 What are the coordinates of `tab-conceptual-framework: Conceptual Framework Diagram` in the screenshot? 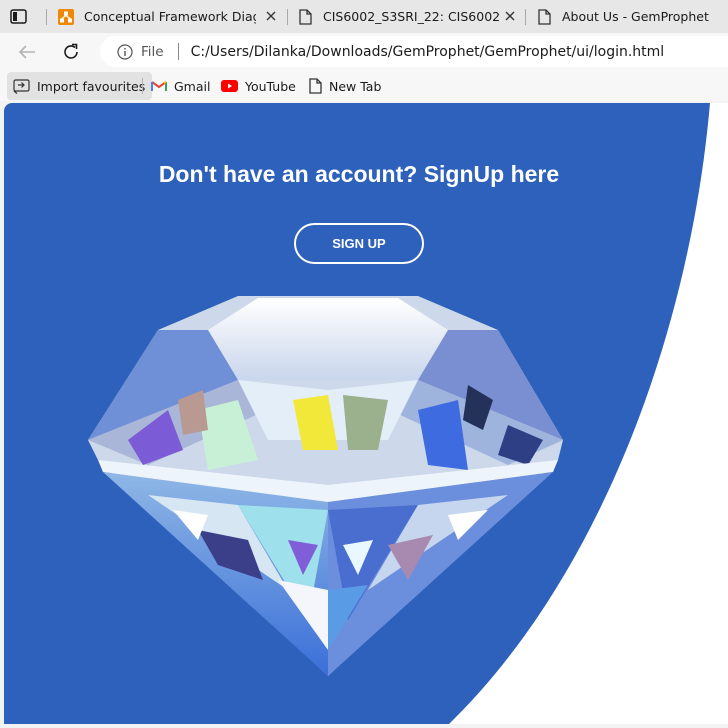 It's located at (172, 16).